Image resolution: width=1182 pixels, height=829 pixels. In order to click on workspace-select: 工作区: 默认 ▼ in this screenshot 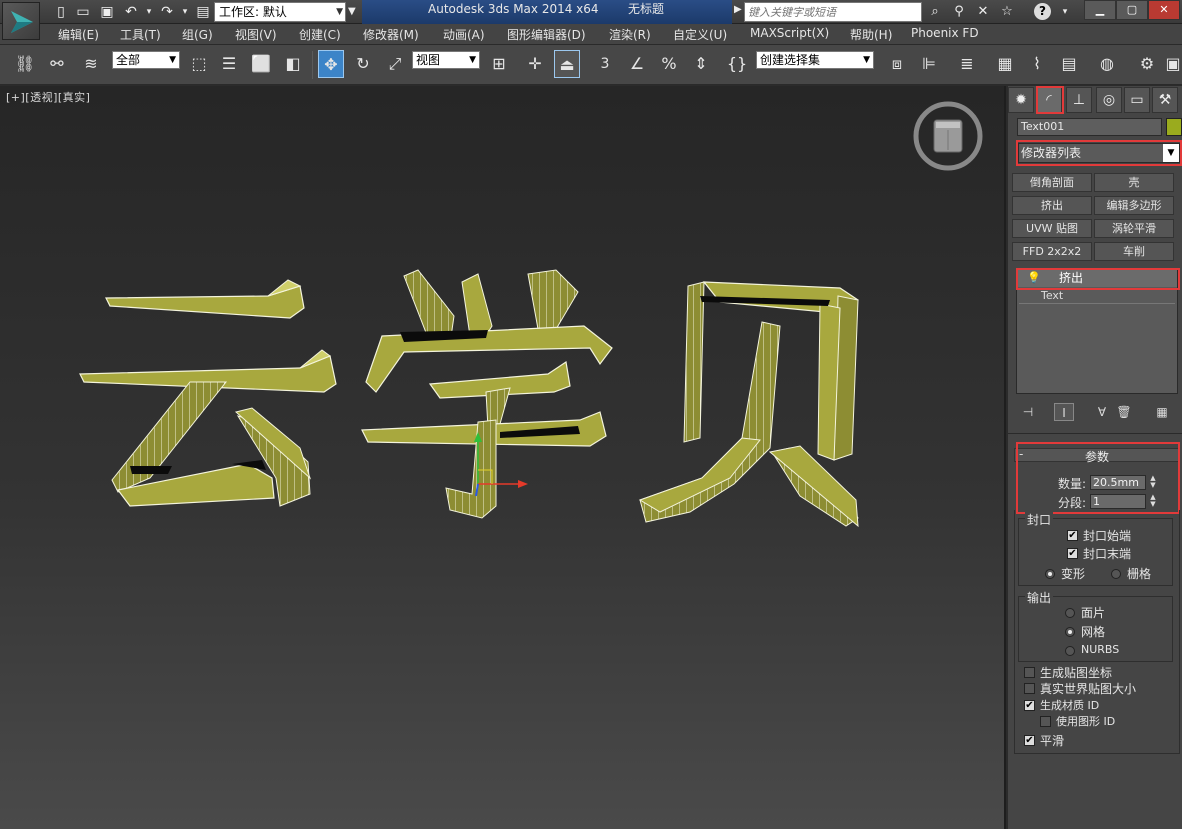, I will do `click(280, 12)`.